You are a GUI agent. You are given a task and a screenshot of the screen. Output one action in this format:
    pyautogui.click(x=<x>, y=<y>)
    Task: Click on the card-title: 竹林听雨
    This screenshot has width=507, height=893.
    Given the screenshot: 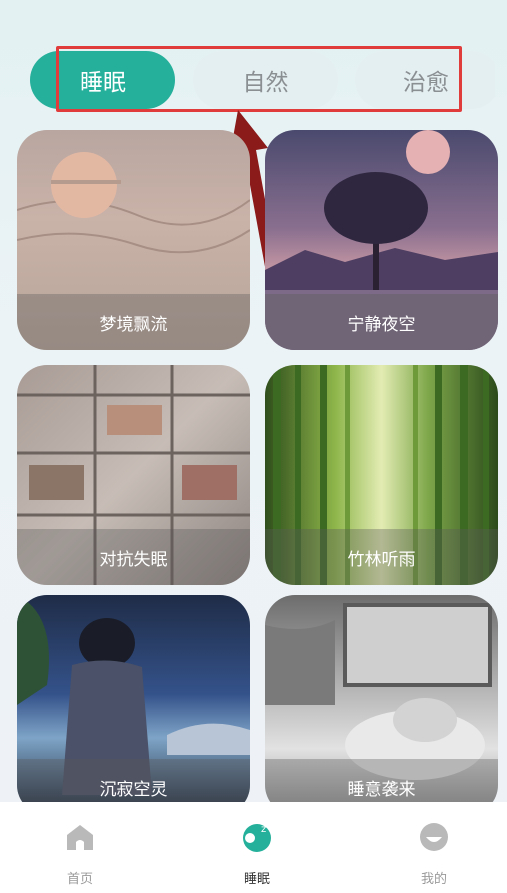 What is the action you would take?
    pyautogui.click(x=381, y=557)
    